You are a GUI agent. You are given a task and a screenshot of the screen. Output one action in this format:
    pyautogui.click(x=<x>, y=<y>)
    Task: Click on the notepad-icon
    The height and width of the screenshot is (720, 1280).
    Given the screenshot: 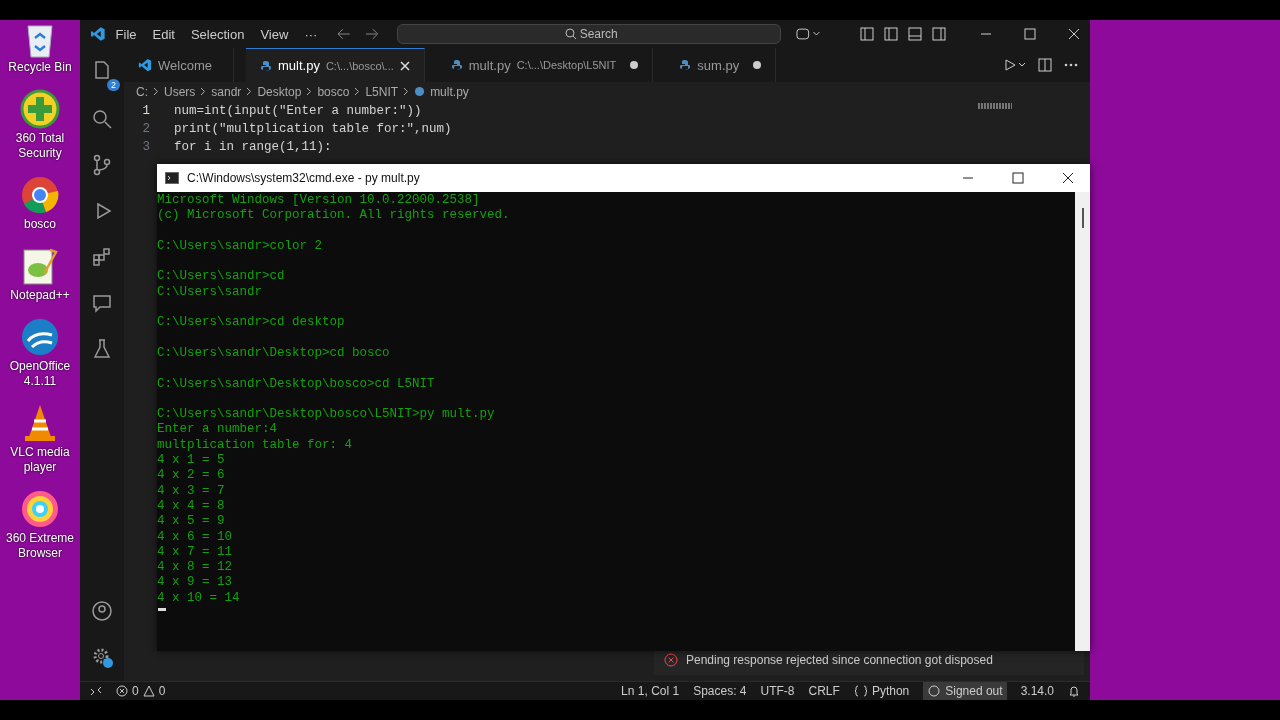 What is the action you would take?
    pyautogui.click(x=40, y=266)
    